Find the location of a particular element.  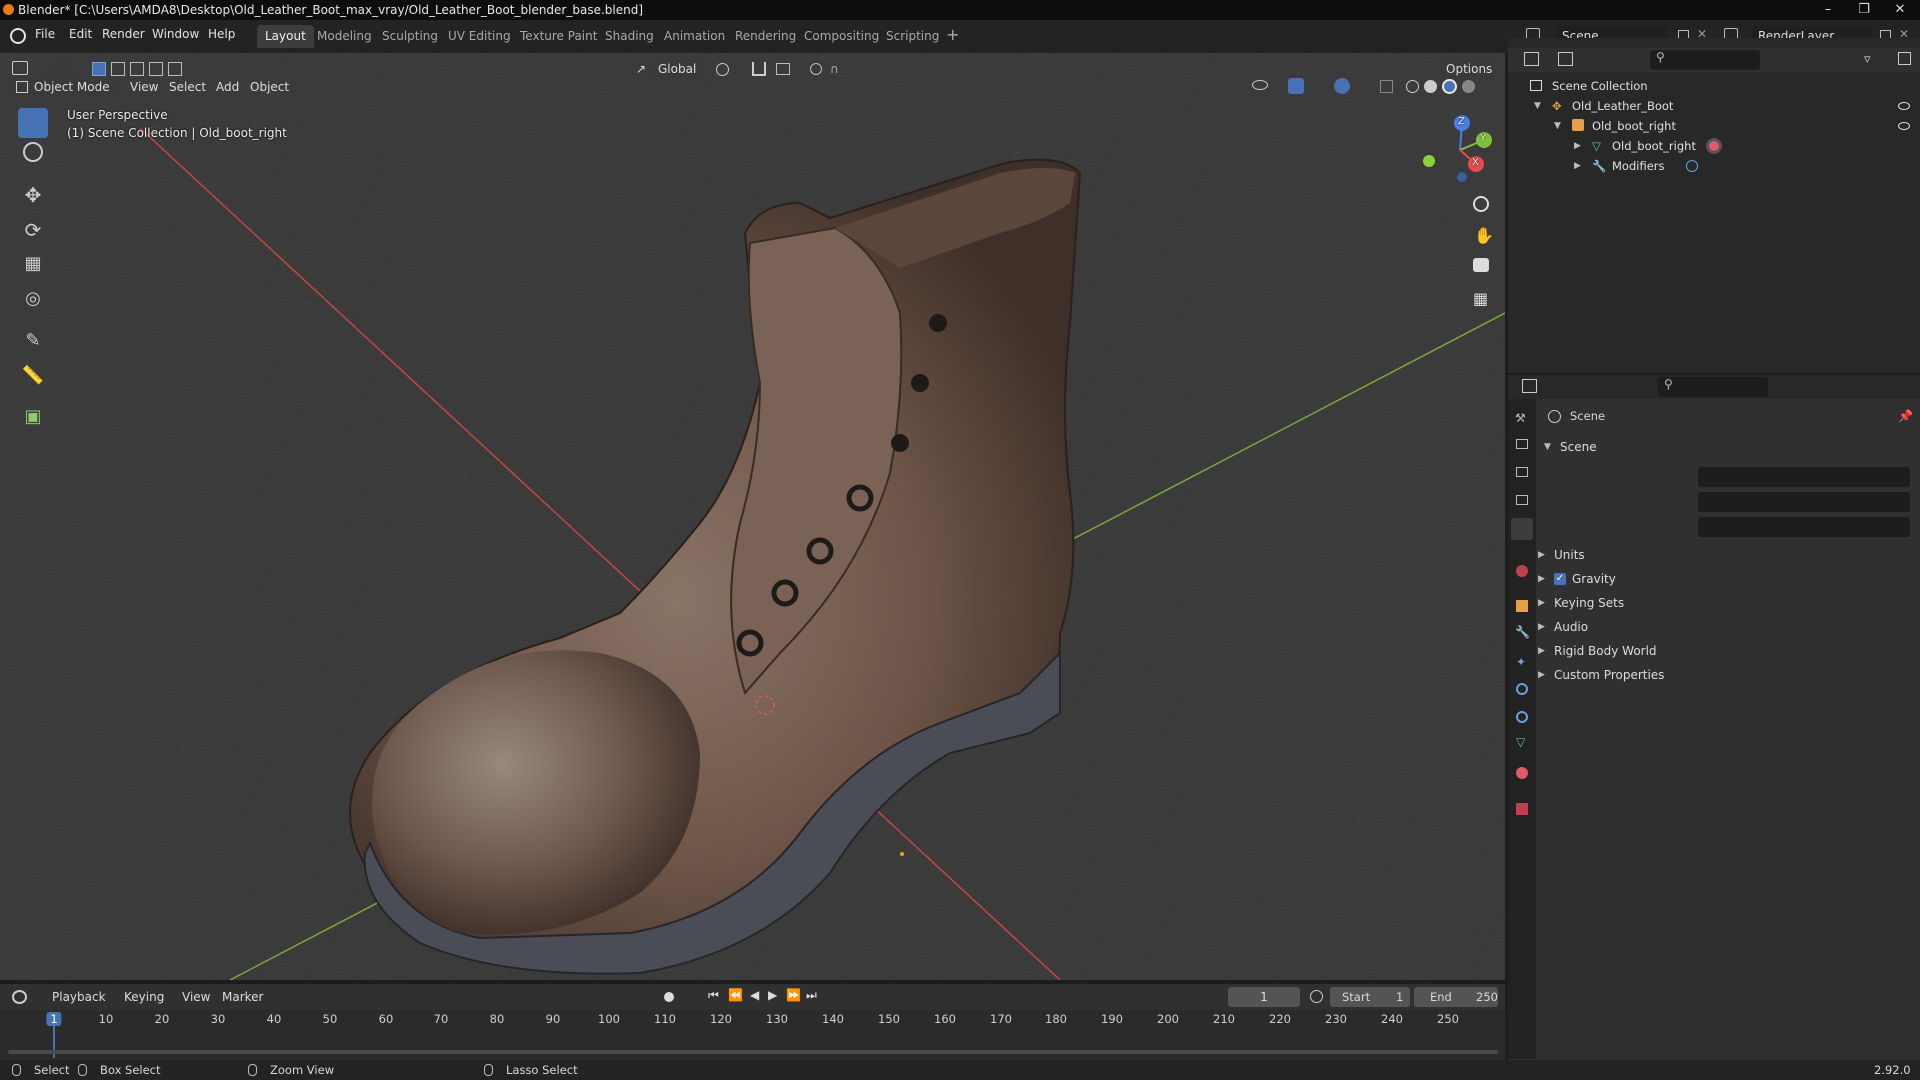

new-collection-icon is located at coordinates (1904, 58).